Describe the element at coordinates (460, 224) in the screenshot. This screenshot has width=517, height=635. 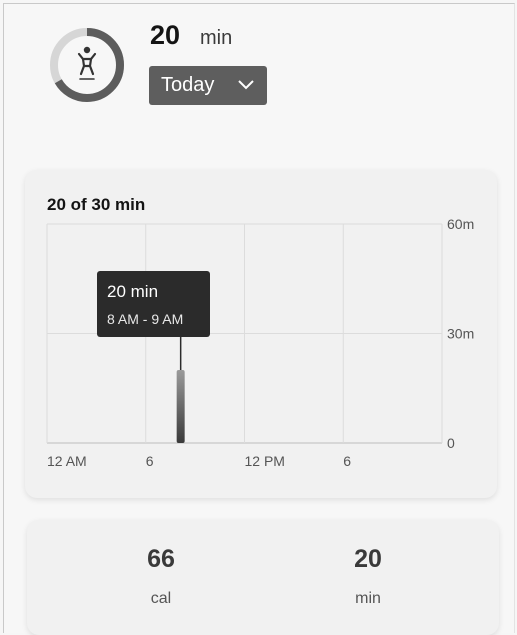
I see `y-tick-label: 60m` at that location.